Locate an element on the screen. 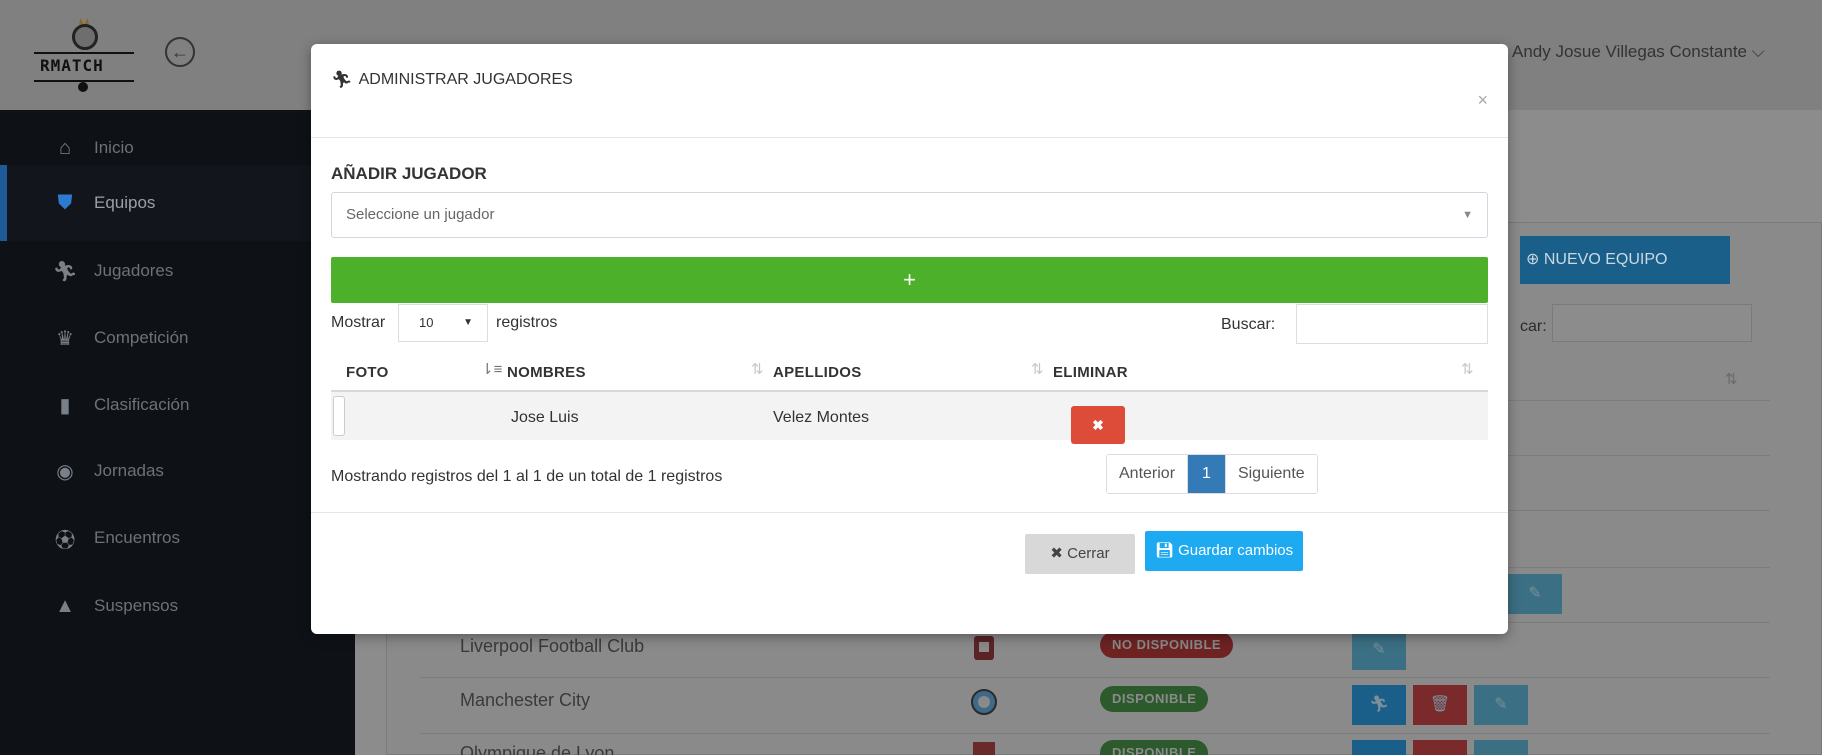 The height and width of the screenshot is (755, 1822). logo-area: RMATCH ← is located at coordinates (177, 55).